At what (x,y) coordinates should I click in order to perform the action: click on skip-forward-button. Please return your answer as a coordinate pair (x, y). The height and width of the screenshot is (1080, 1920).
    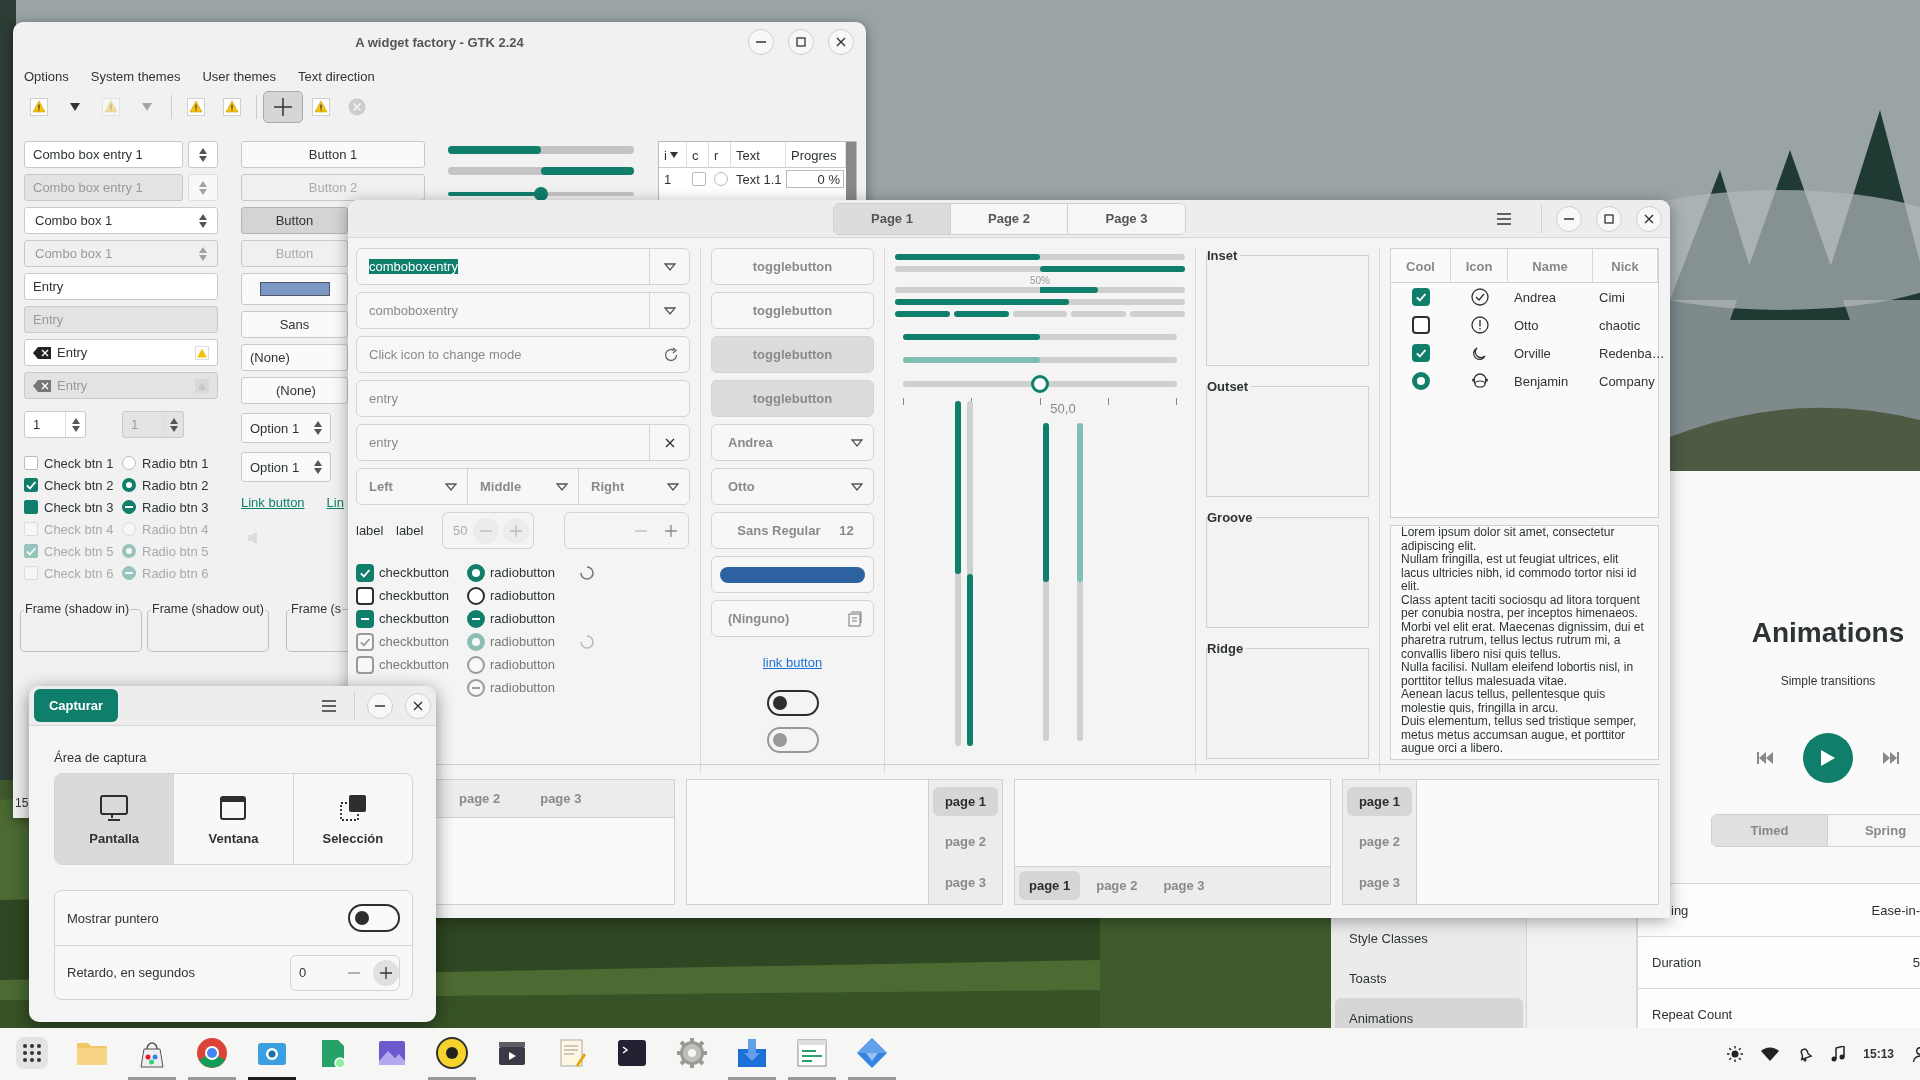
    Looking at the image, I should click on (1891, 758).